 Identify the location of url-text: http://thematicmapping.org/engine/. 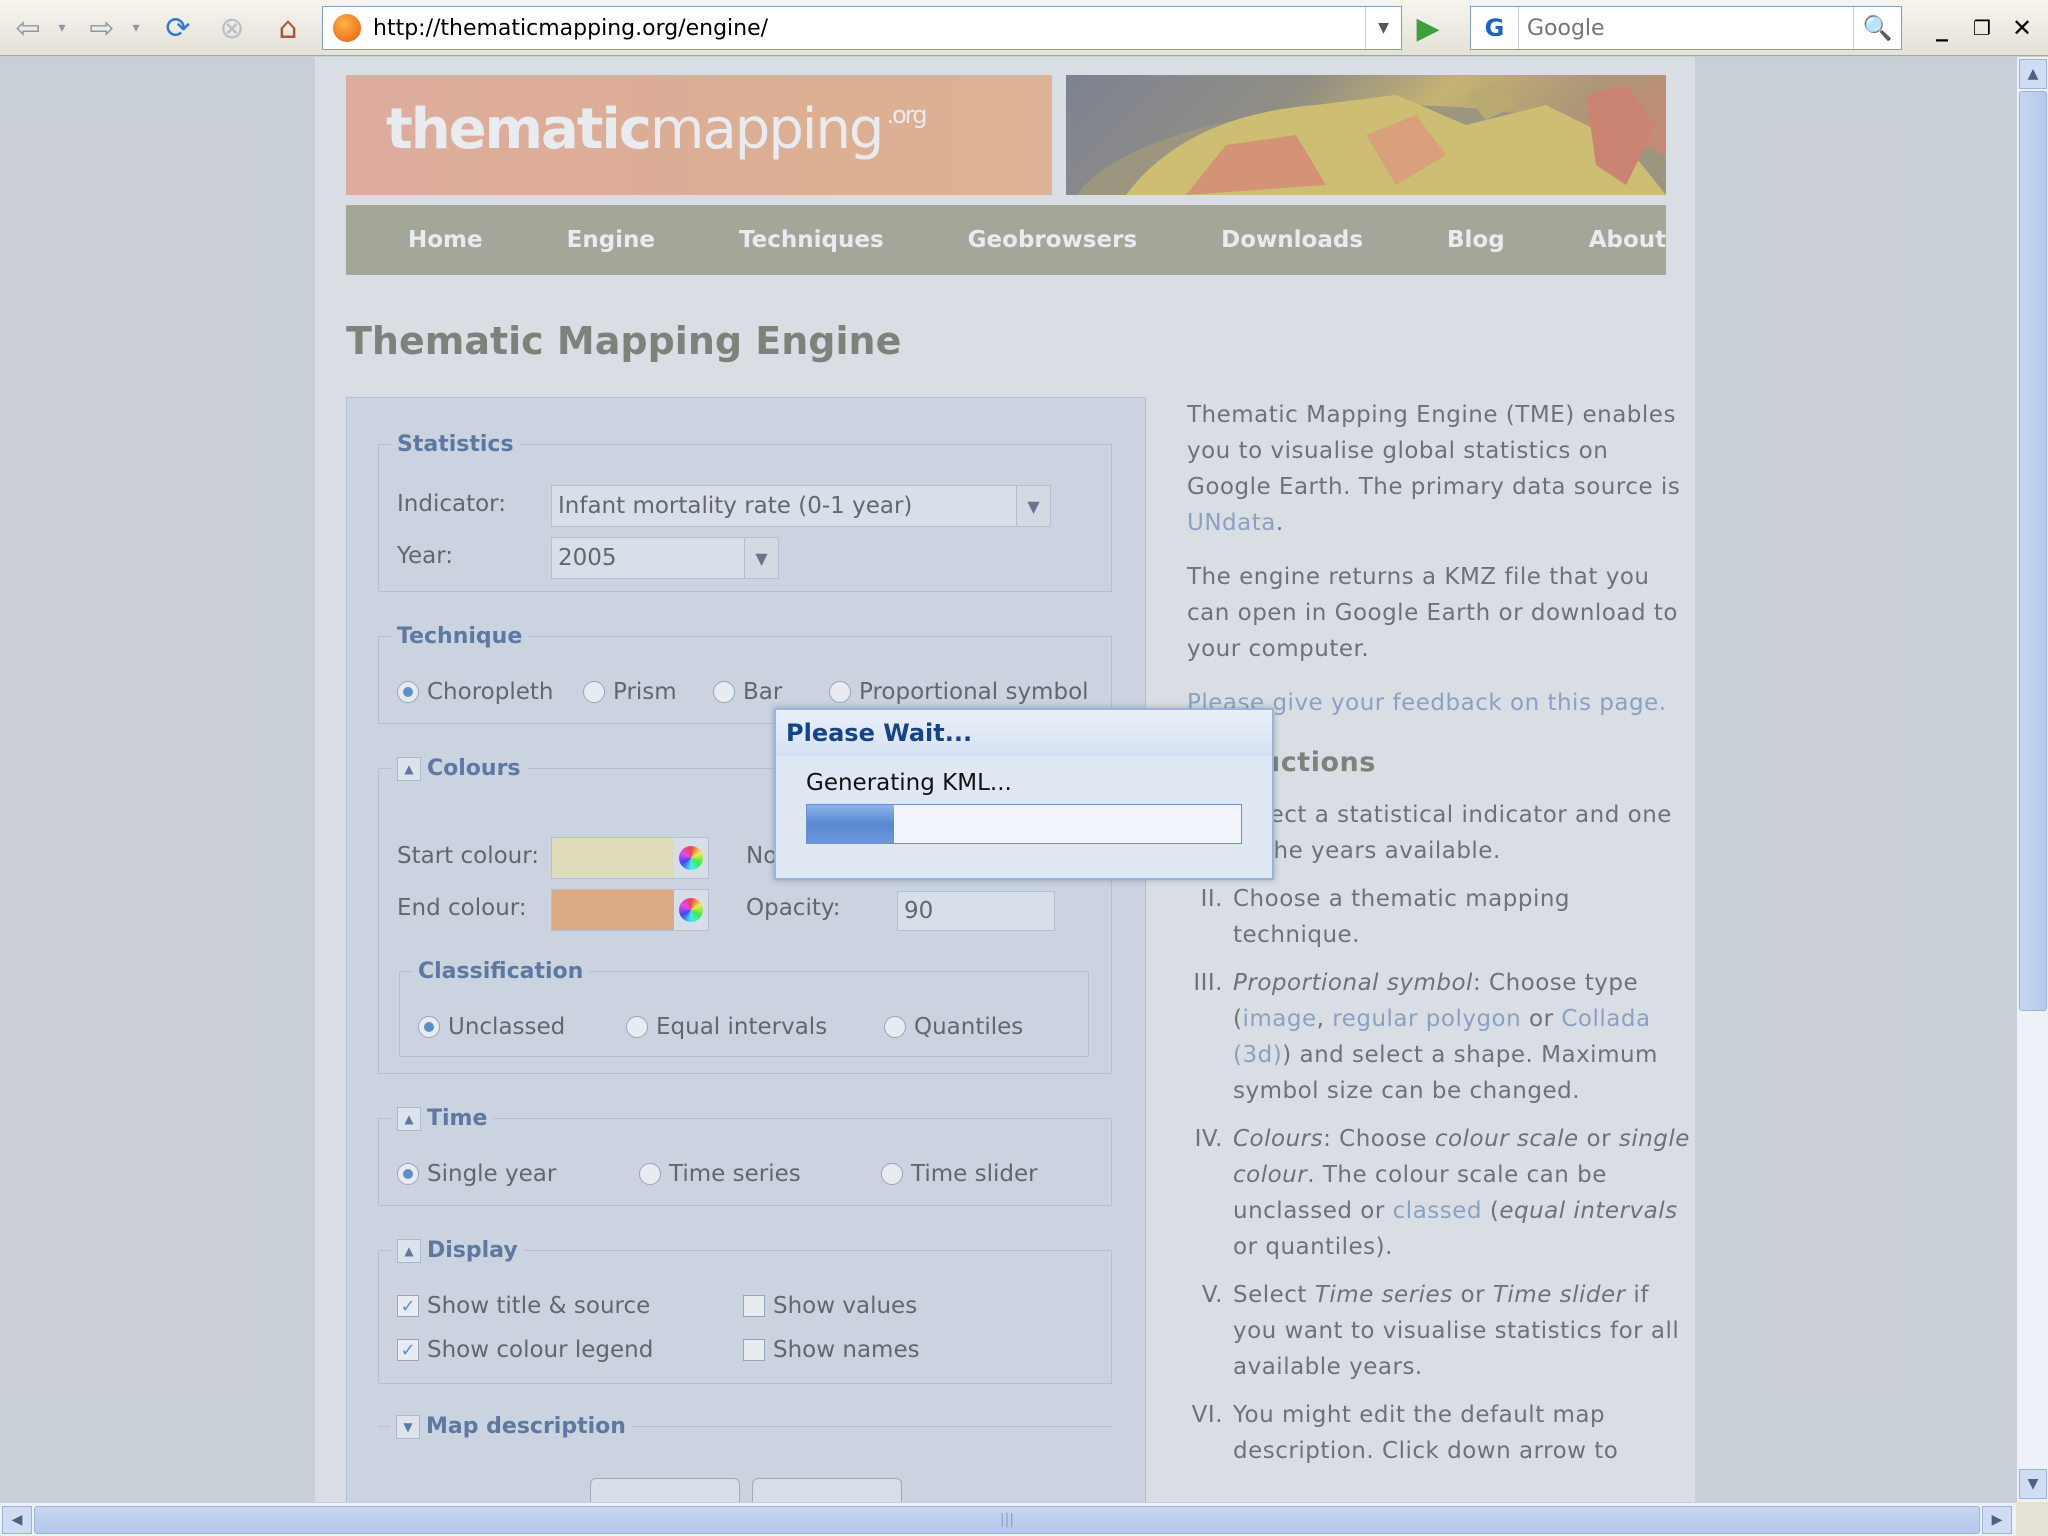
(869, 28).